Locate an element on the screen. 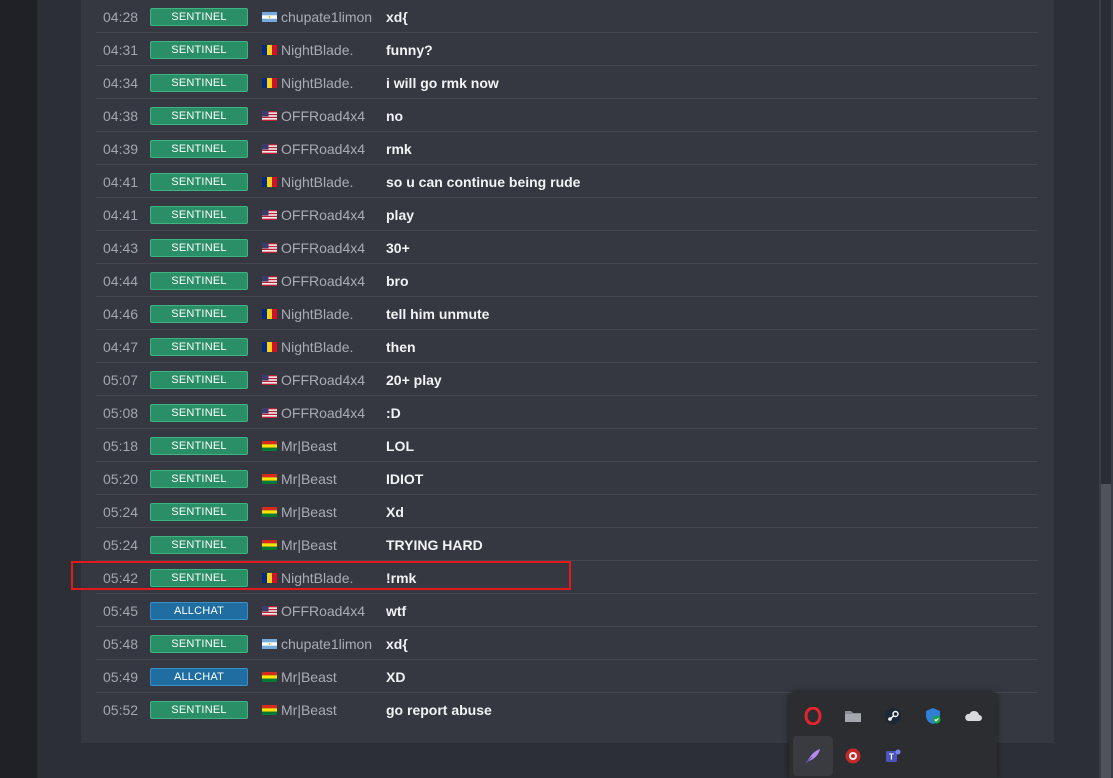 This screenshot has height=778, width=1113. chat-row: 05:45 ALLCHAT OFFRoad4x4 wtf is located at coordinates (567, 610).